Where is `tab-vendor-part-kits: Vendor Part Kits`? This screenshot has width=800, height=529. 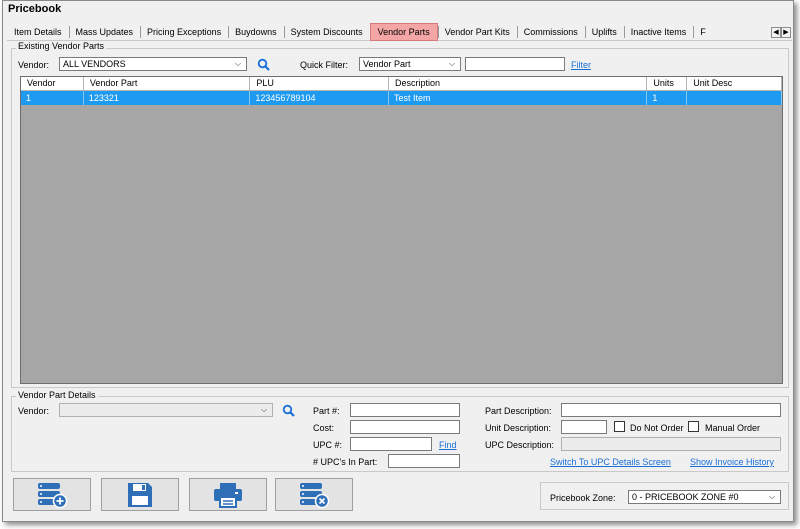 tab-vendor-part-kits: Vendor Part Kits is located at coordinates (477, 32).